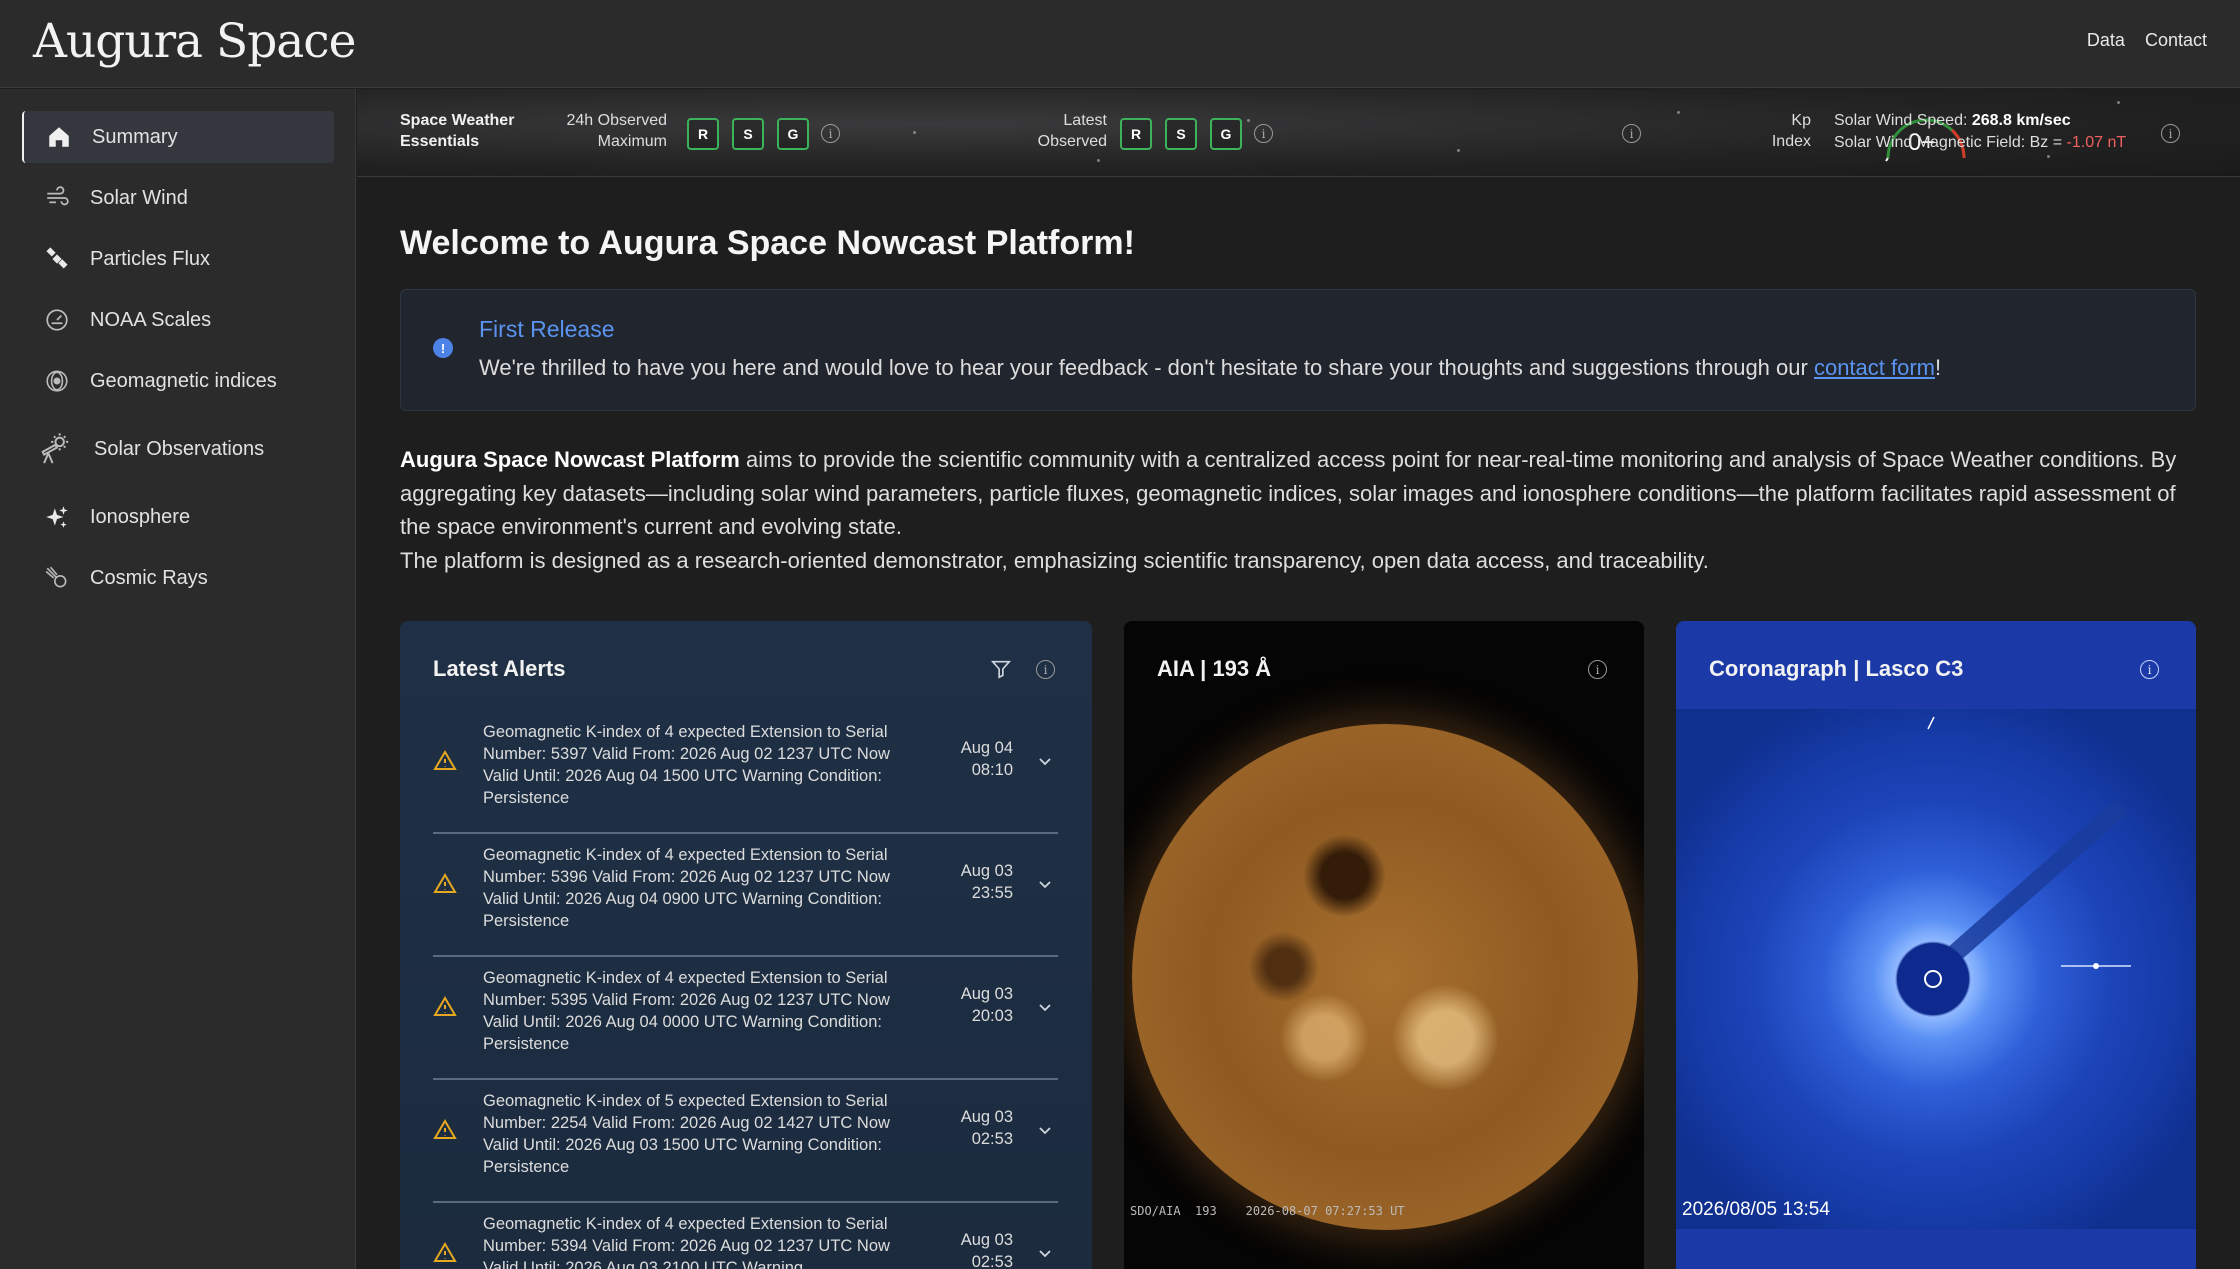  What do you see at coordinates (616, 131) in the screenshot?
I see `observed-max-label: 24h Observed Maximum` at bounding box center [616, 131].